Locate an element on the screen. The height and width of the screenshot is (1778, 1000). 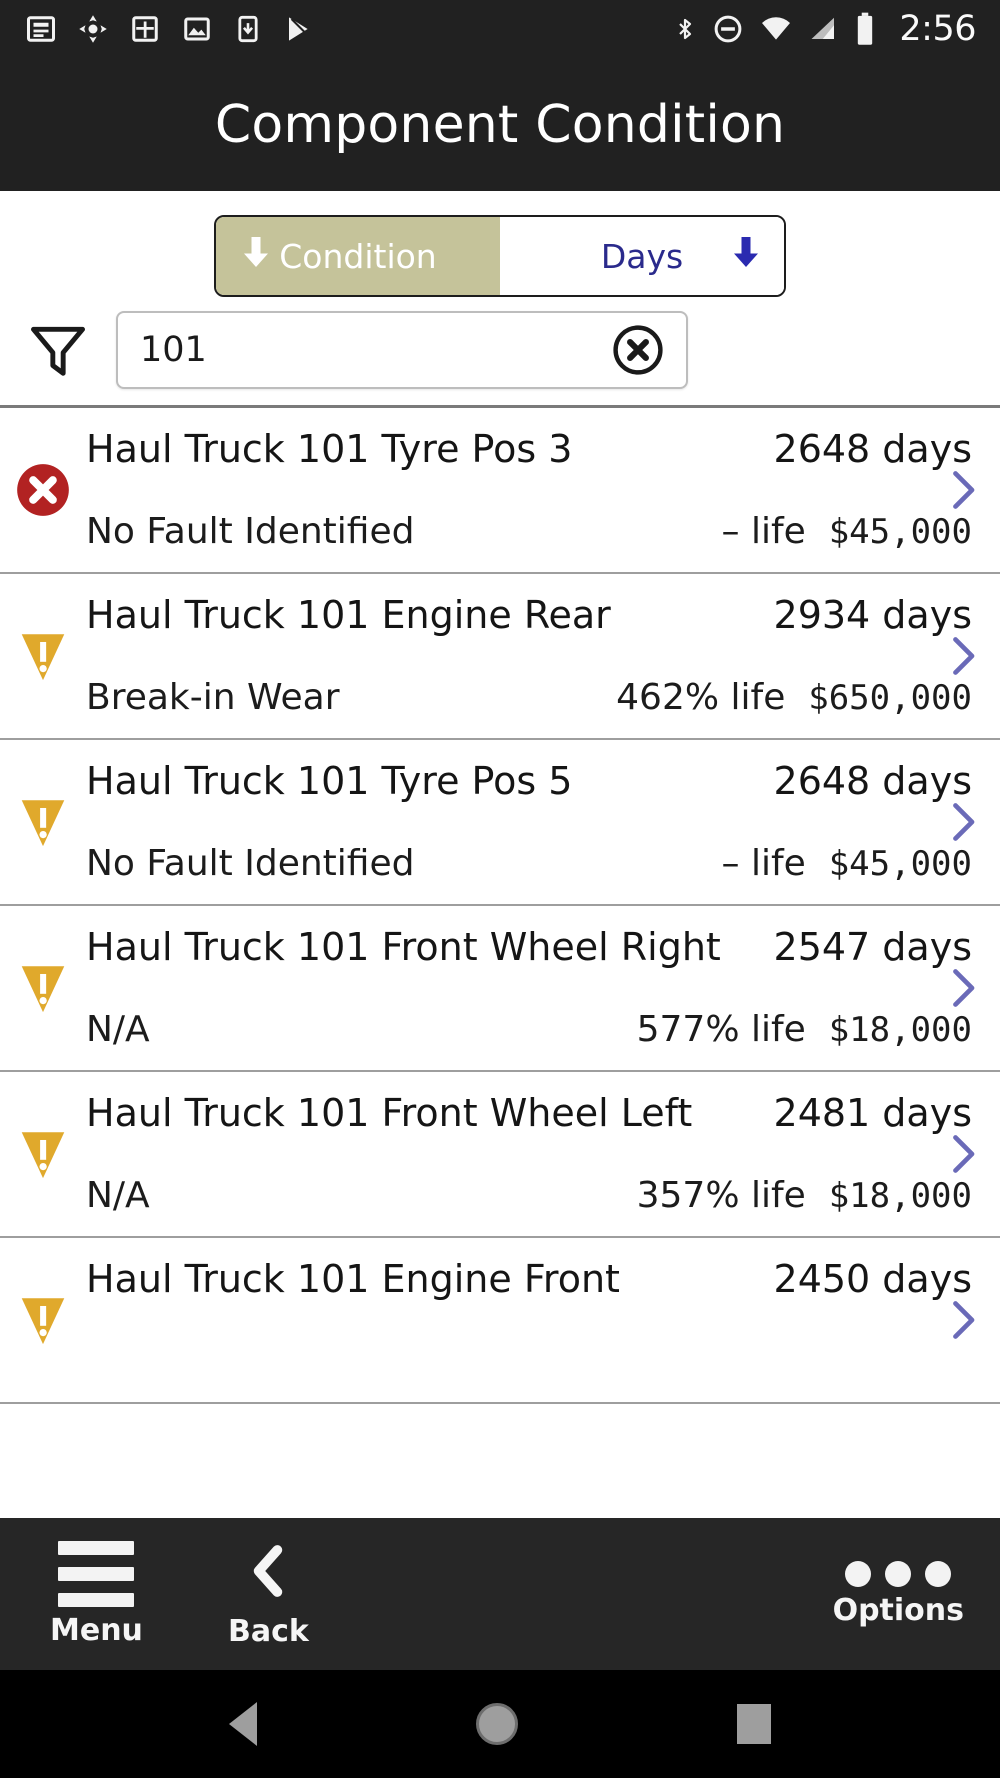
sync-icon is located at coordinates (93, 29).